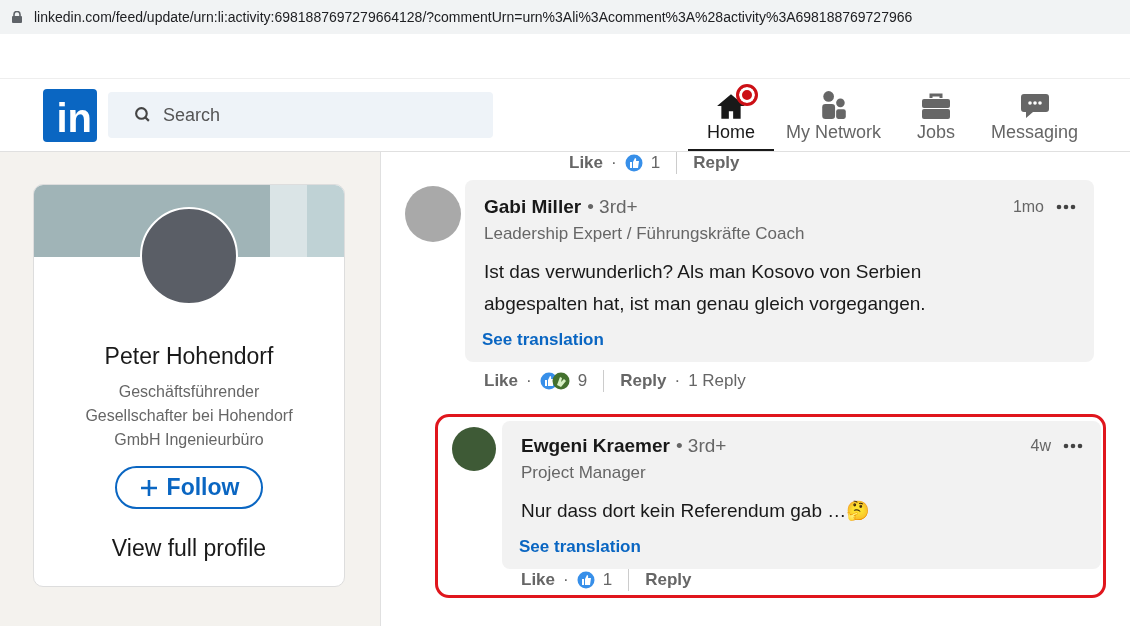 The image size is (1130, 626). I want to click on briefcase-icon, so click(936, 106).